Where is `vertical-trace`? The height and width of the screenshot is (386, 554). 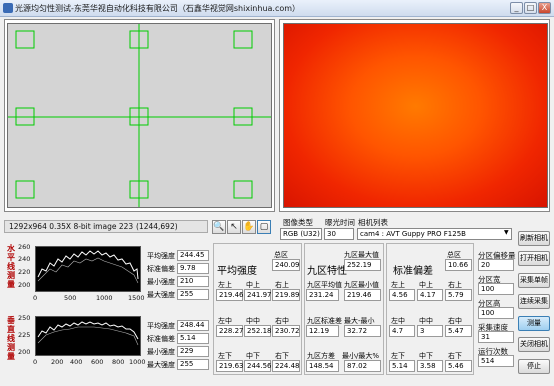
vertical-trace is located at coordinates (88, 333).